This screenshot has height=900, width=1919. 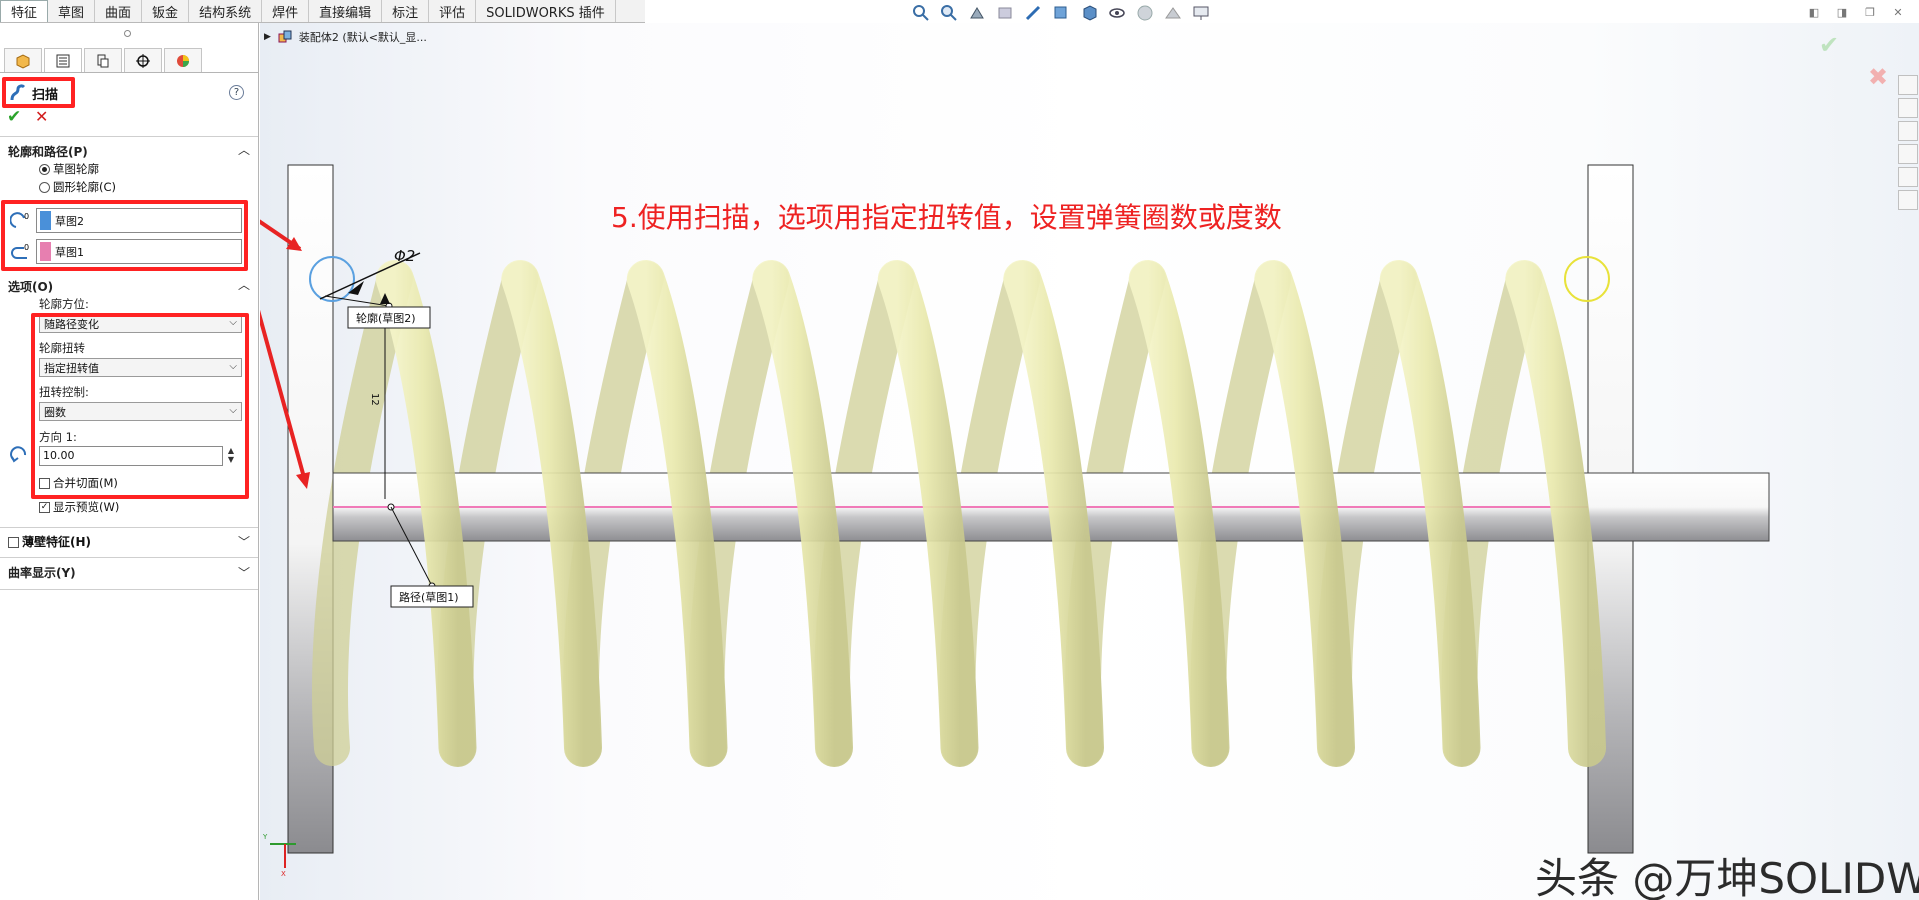 I want to click on path-selection-box: 草图1, so click(x=139, y=251).